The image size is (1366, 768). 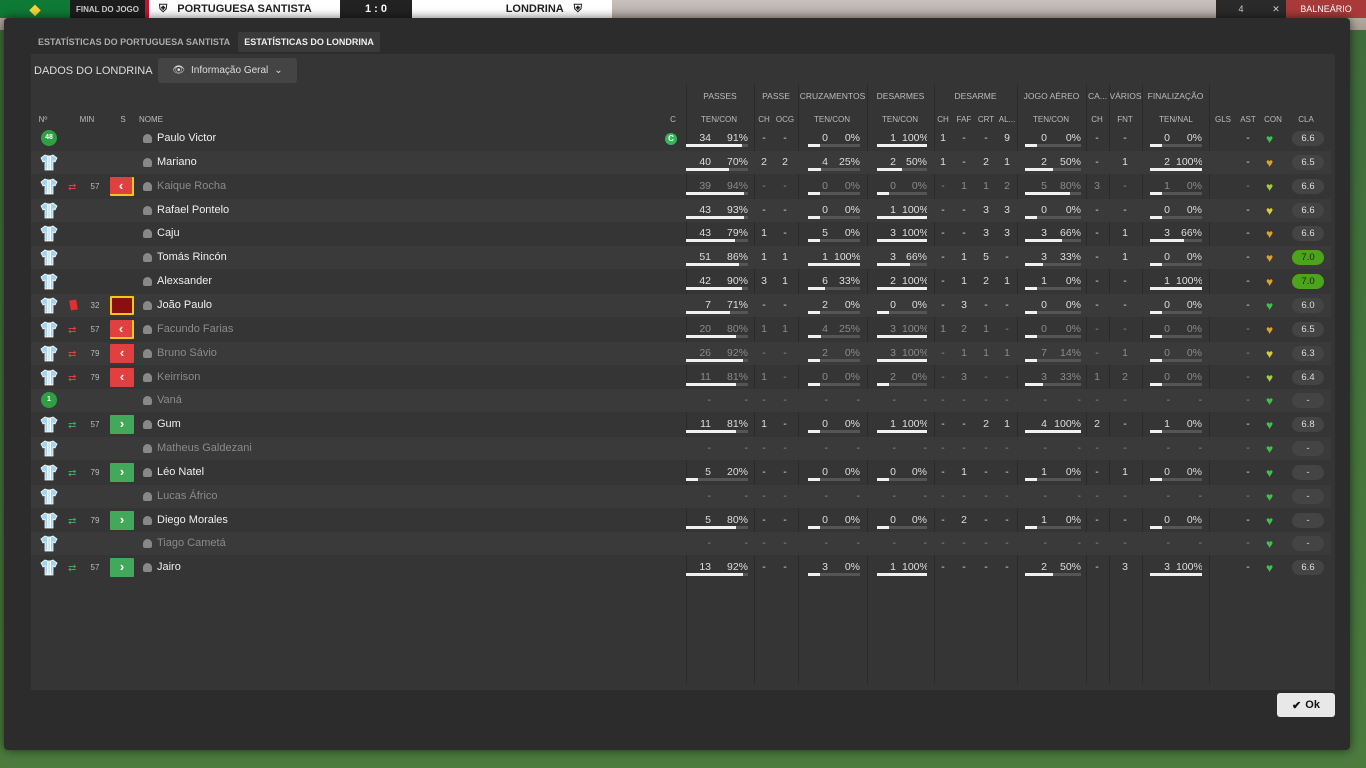 I want to click on player-name: Facundo Farias, so click(x=195, y=329).